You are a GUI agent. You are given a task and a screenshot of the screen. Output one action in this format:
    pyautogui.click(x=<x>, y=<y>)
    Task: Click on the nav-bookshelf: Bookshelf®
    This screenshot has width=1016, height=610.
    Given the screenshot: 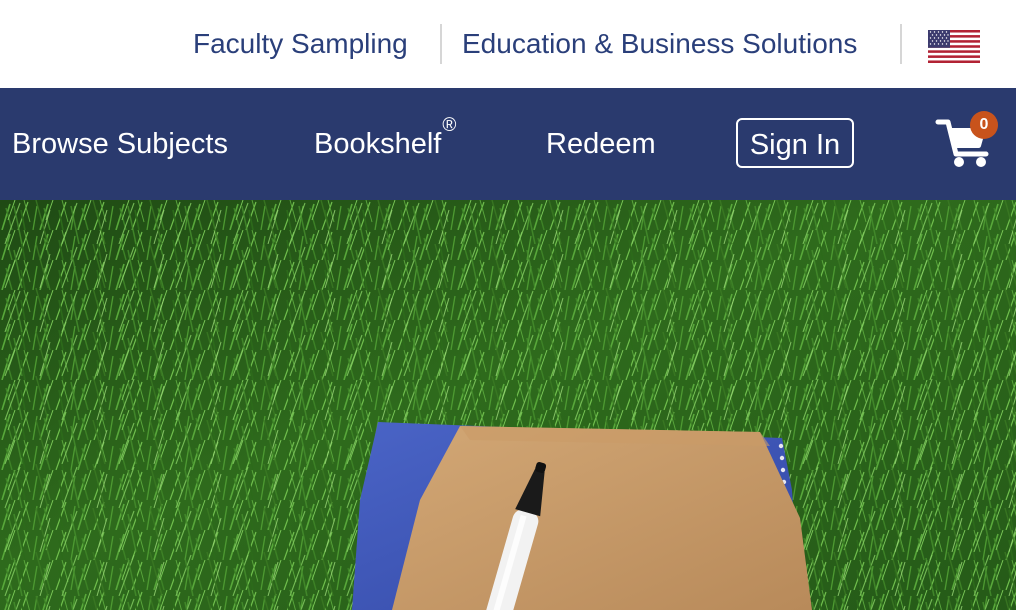 What is the action you would take?
    pyautogui.click(x=385, y=141)
    